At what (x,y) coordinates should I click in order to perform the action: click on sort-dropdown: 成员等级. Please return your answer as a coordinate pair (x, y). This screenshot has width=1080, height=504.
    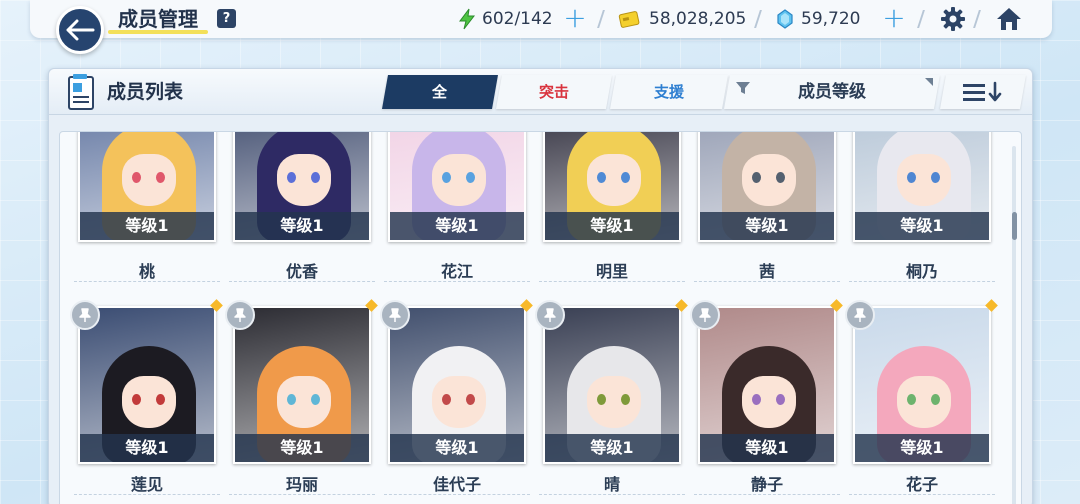
    Looking at the image, I should click on (832, 92).